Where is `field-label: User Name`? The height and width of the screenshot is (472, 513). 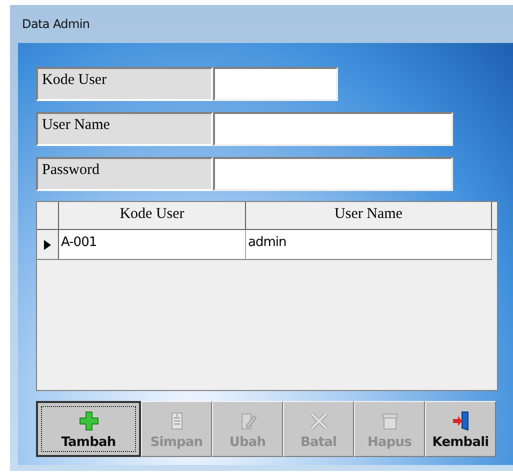
field-label: User Name is located at coordinates (124, 129).